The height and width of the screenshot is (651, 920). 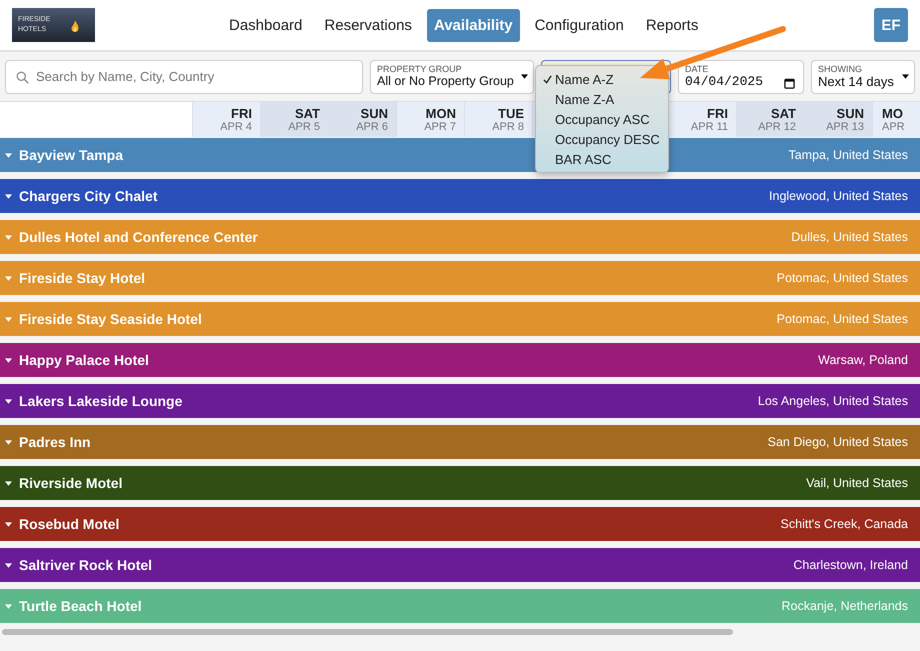 What do you see at coordinates (368, 25) in the screenshot?
I see `nav-tab: Reservations` at bounding box center [368, 25].